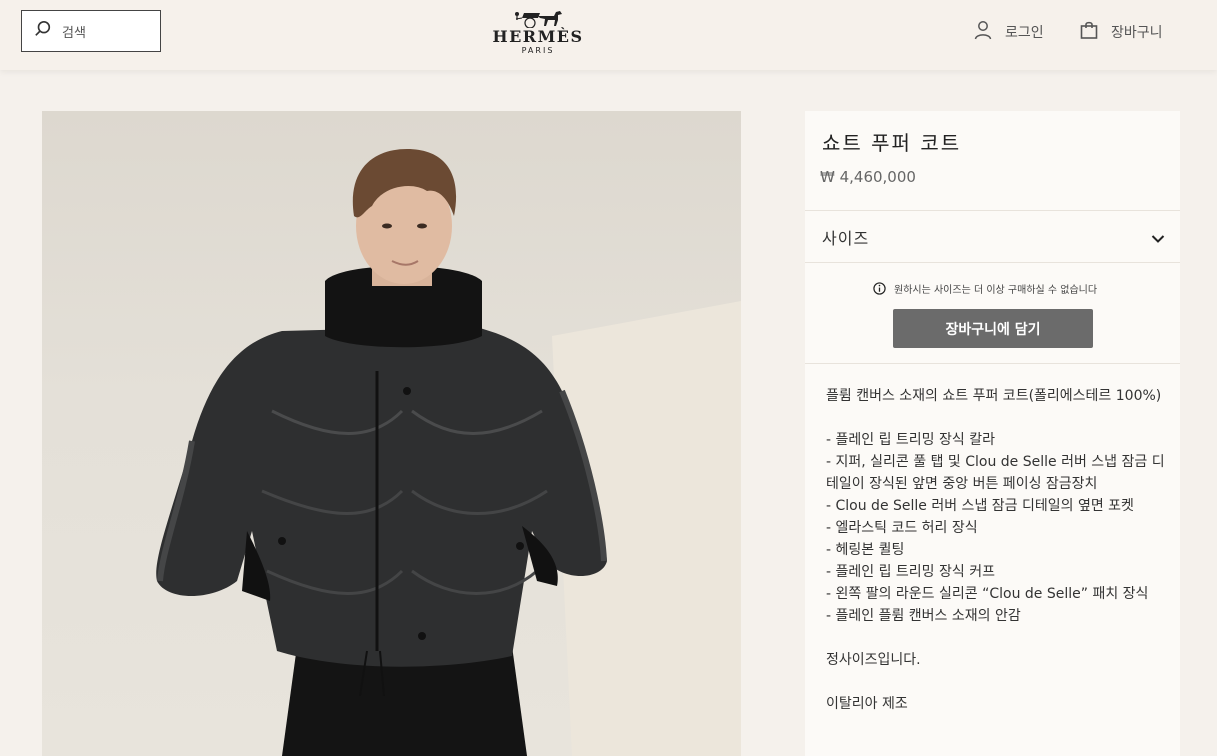 The width and height of the screenshot is (1217, 756). Describe the element at coordinates (989, 32) in the screenshot. I see `user-icon` at that location.